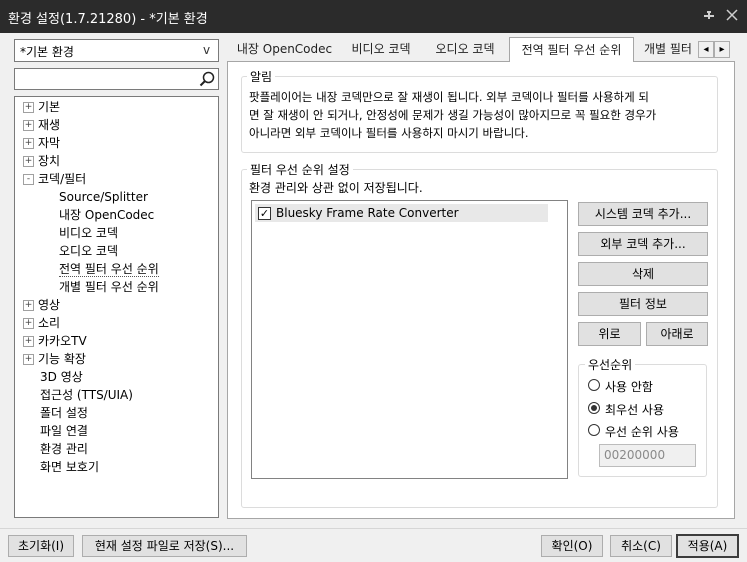 This screenshot has width=747, height=562. I want to click on rank-legend: 우선순위, so click(610, 364).